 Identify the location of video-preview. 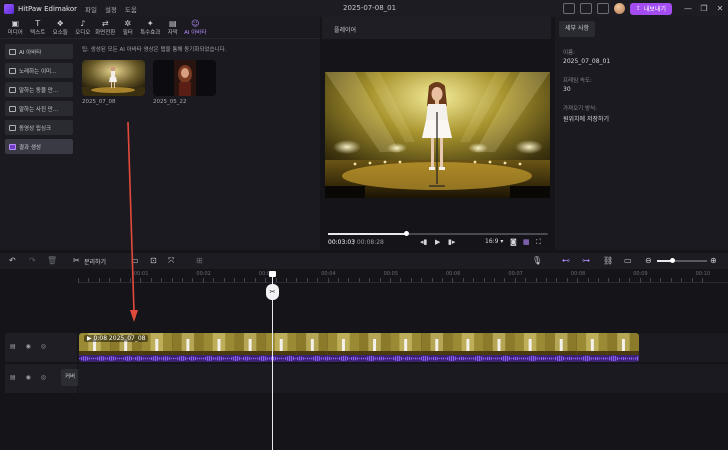
(437, 135).